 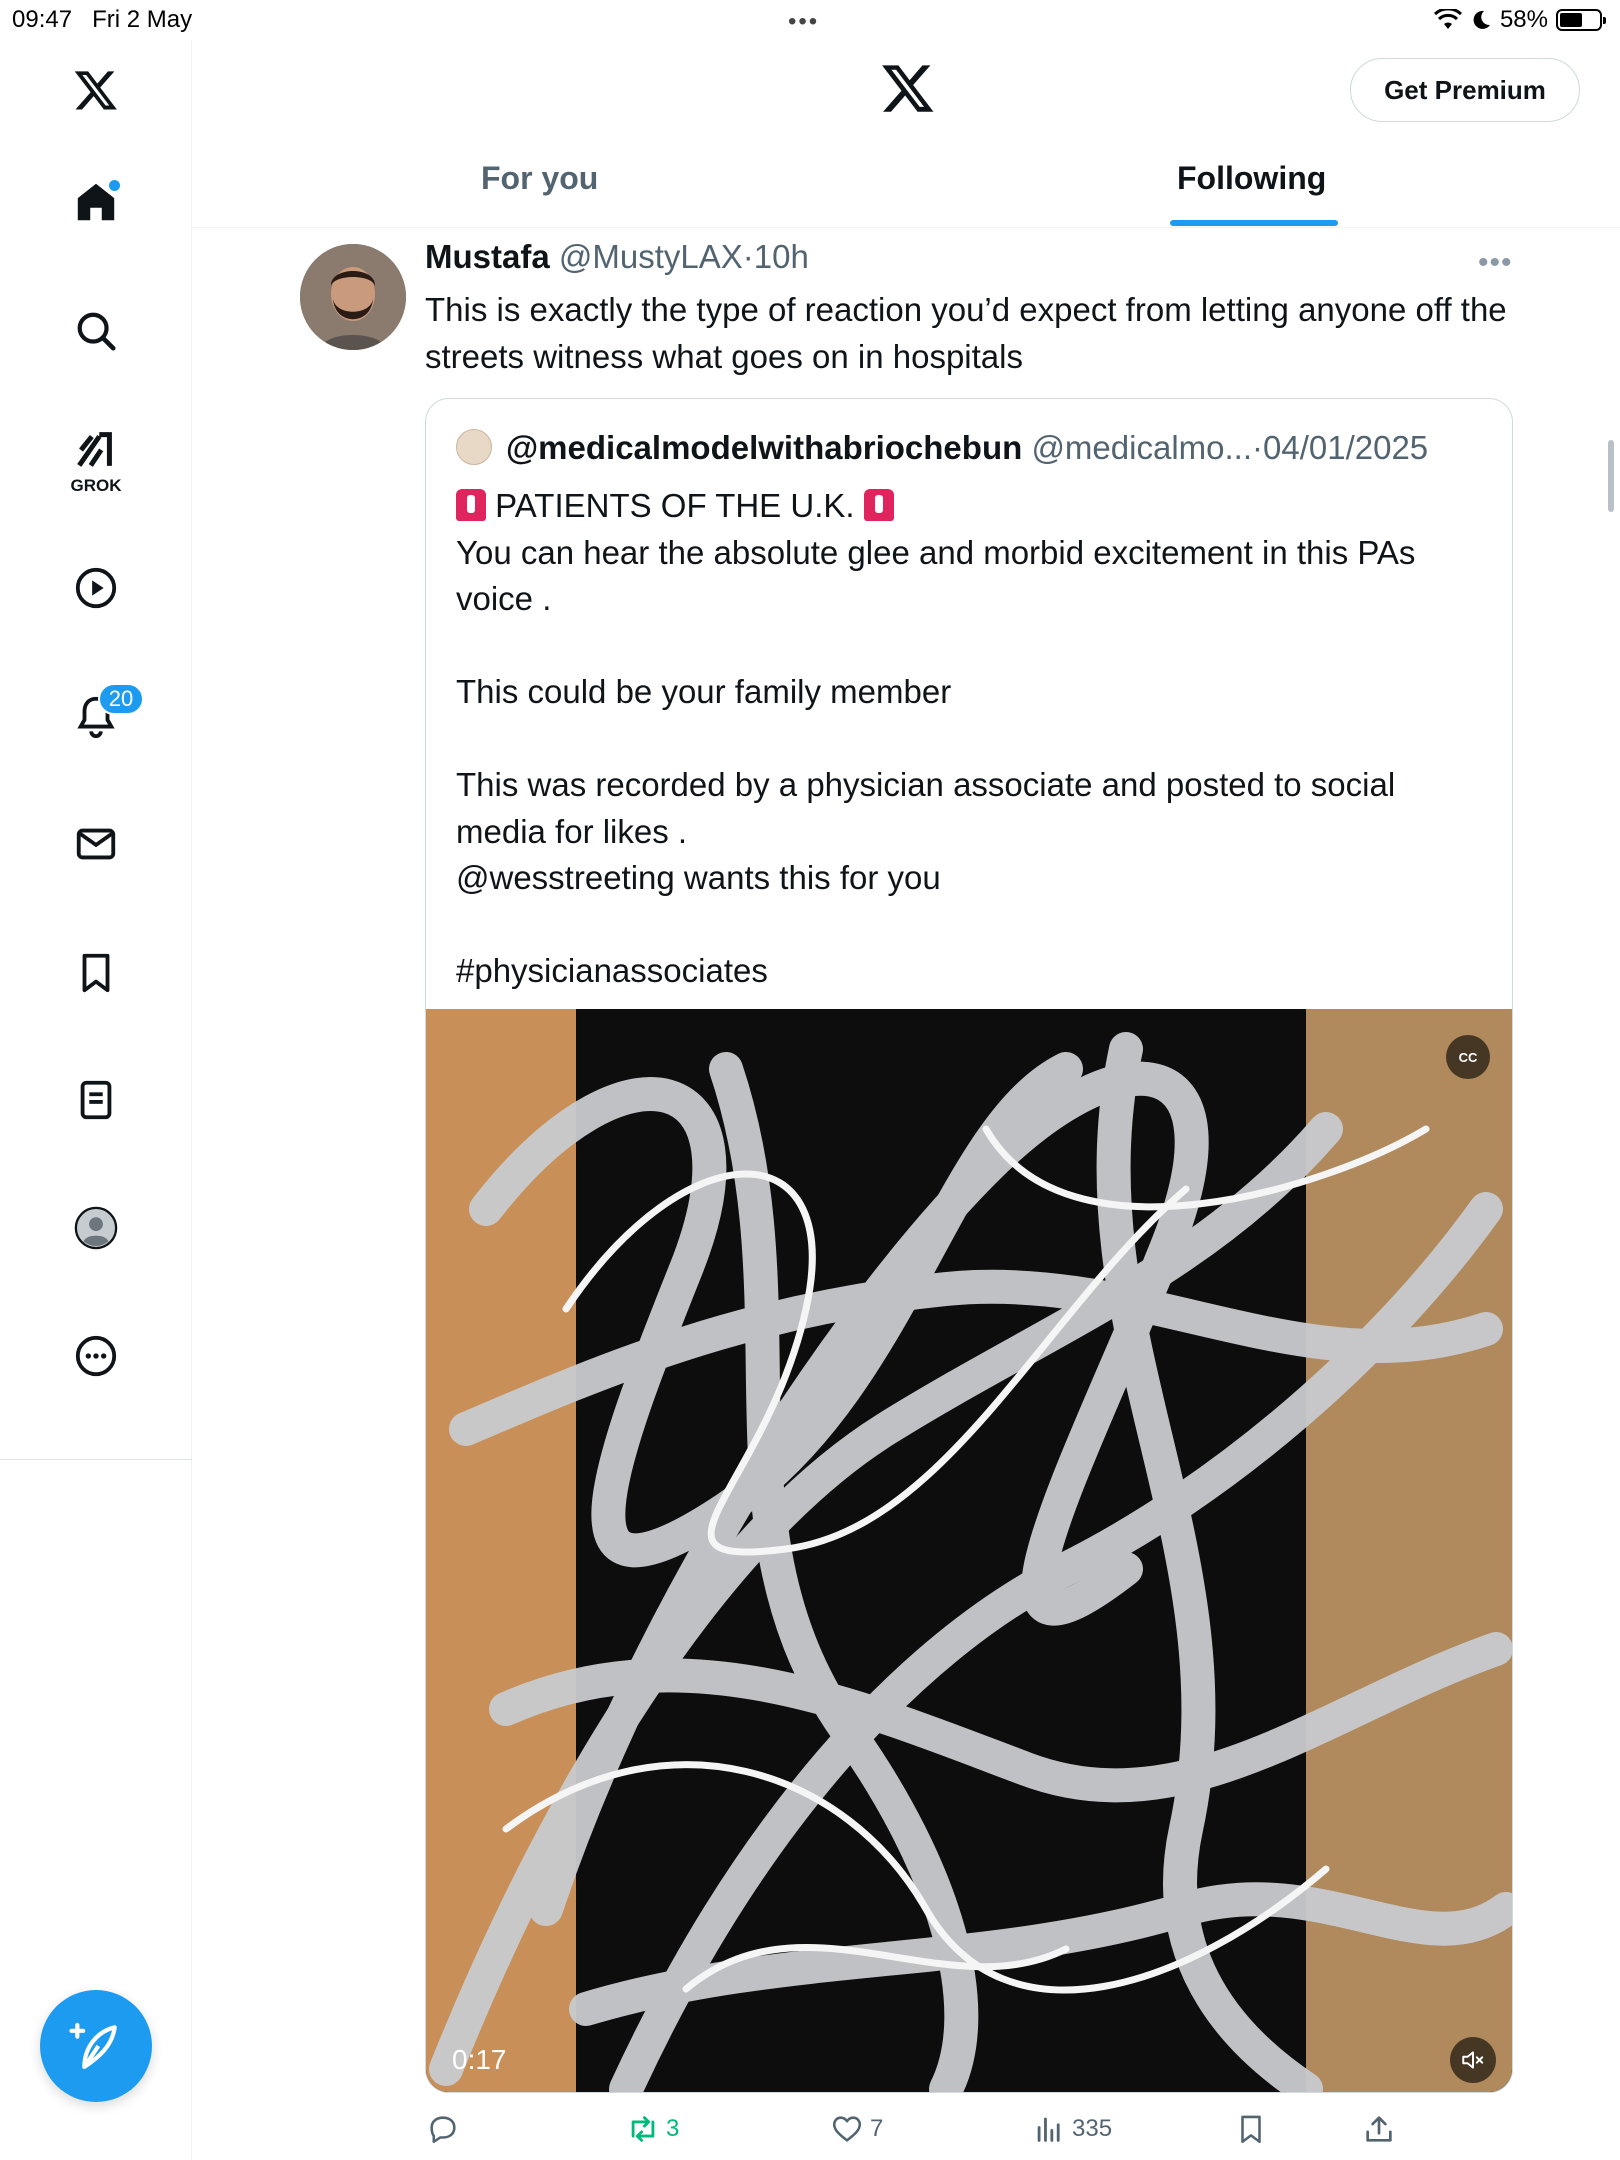 I want to click on profile-icon, so click(x=96, y=1228).